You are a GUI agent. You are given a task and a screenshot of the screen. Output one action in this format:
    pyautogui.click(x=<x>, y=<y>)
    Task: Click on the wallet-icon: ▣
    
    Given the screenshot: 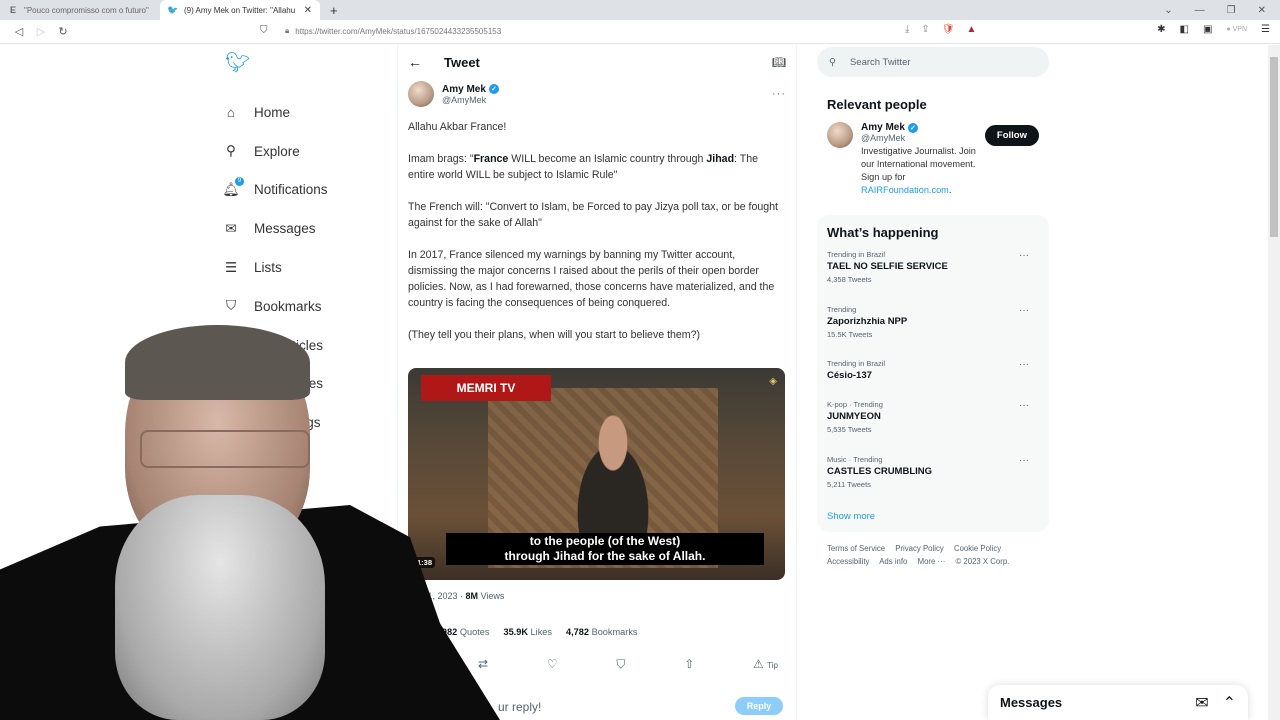 What is the action you would take?
    pyautogui.click(x=1207, y=29)
    